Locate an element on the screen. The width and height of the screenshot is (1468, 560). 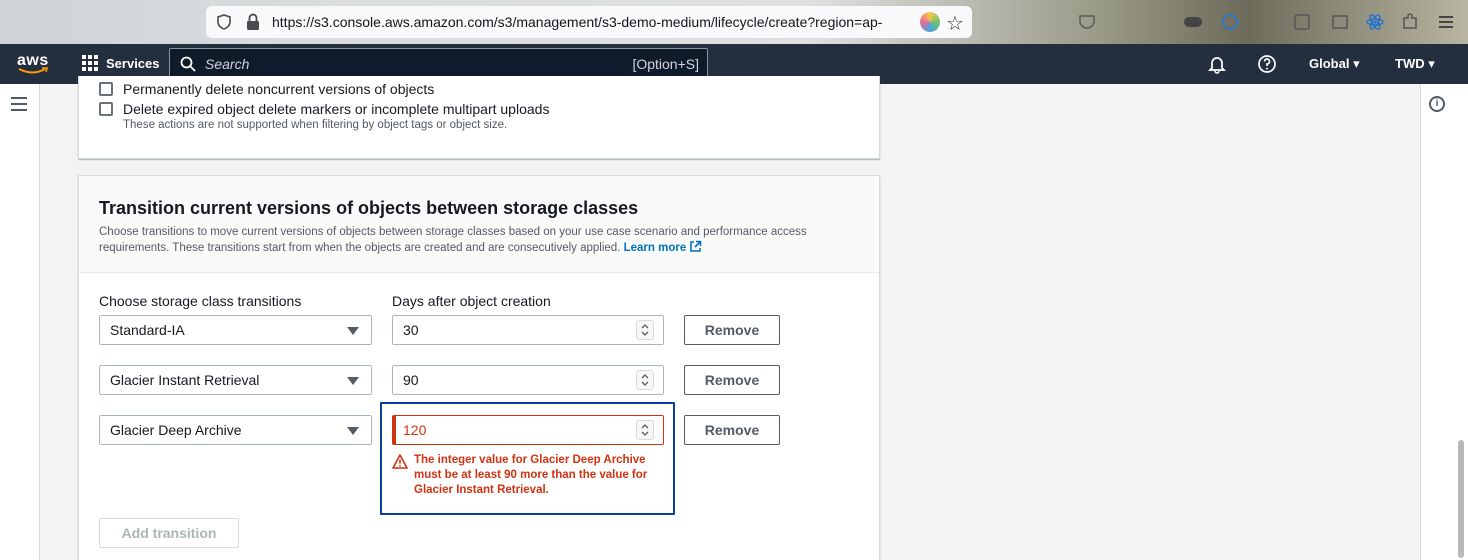
notifications-bell-icon is located at coordinates (1217, 64).